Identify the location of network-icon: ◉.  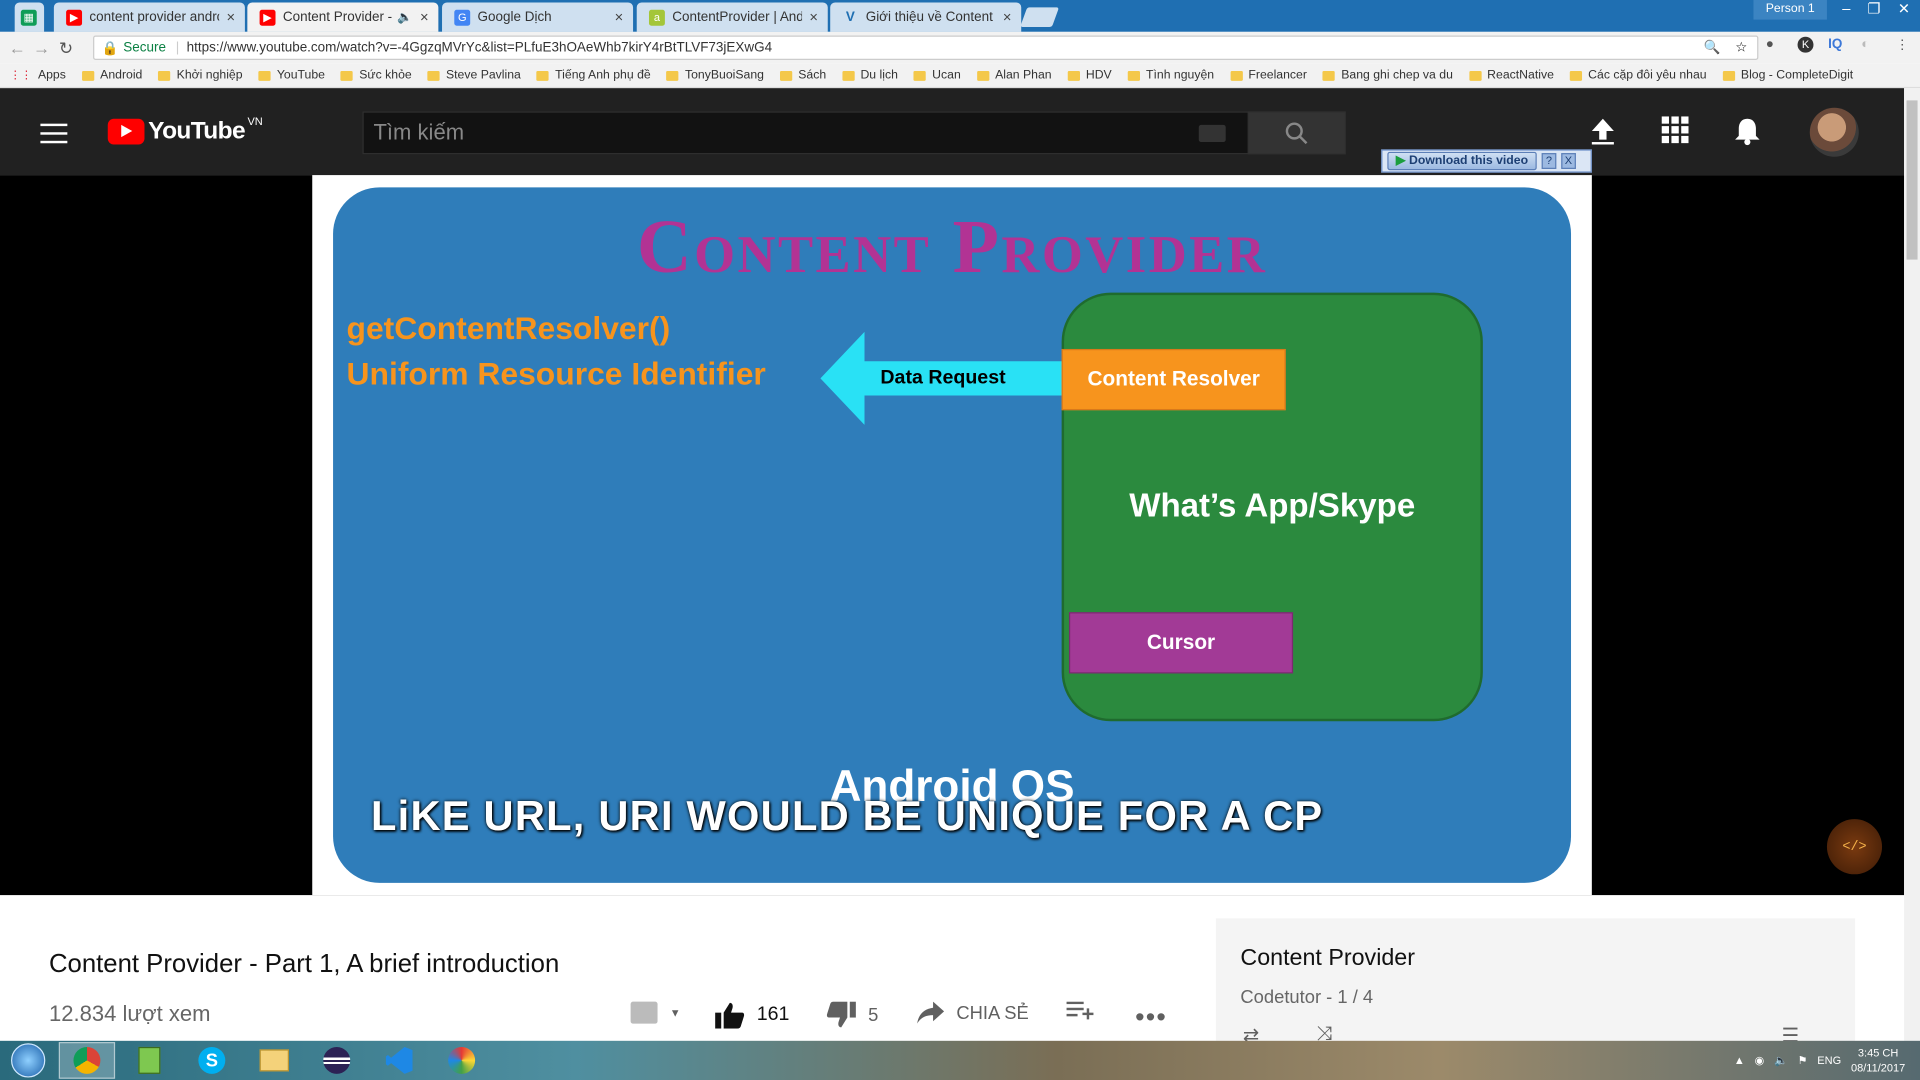
(1760, 1060).